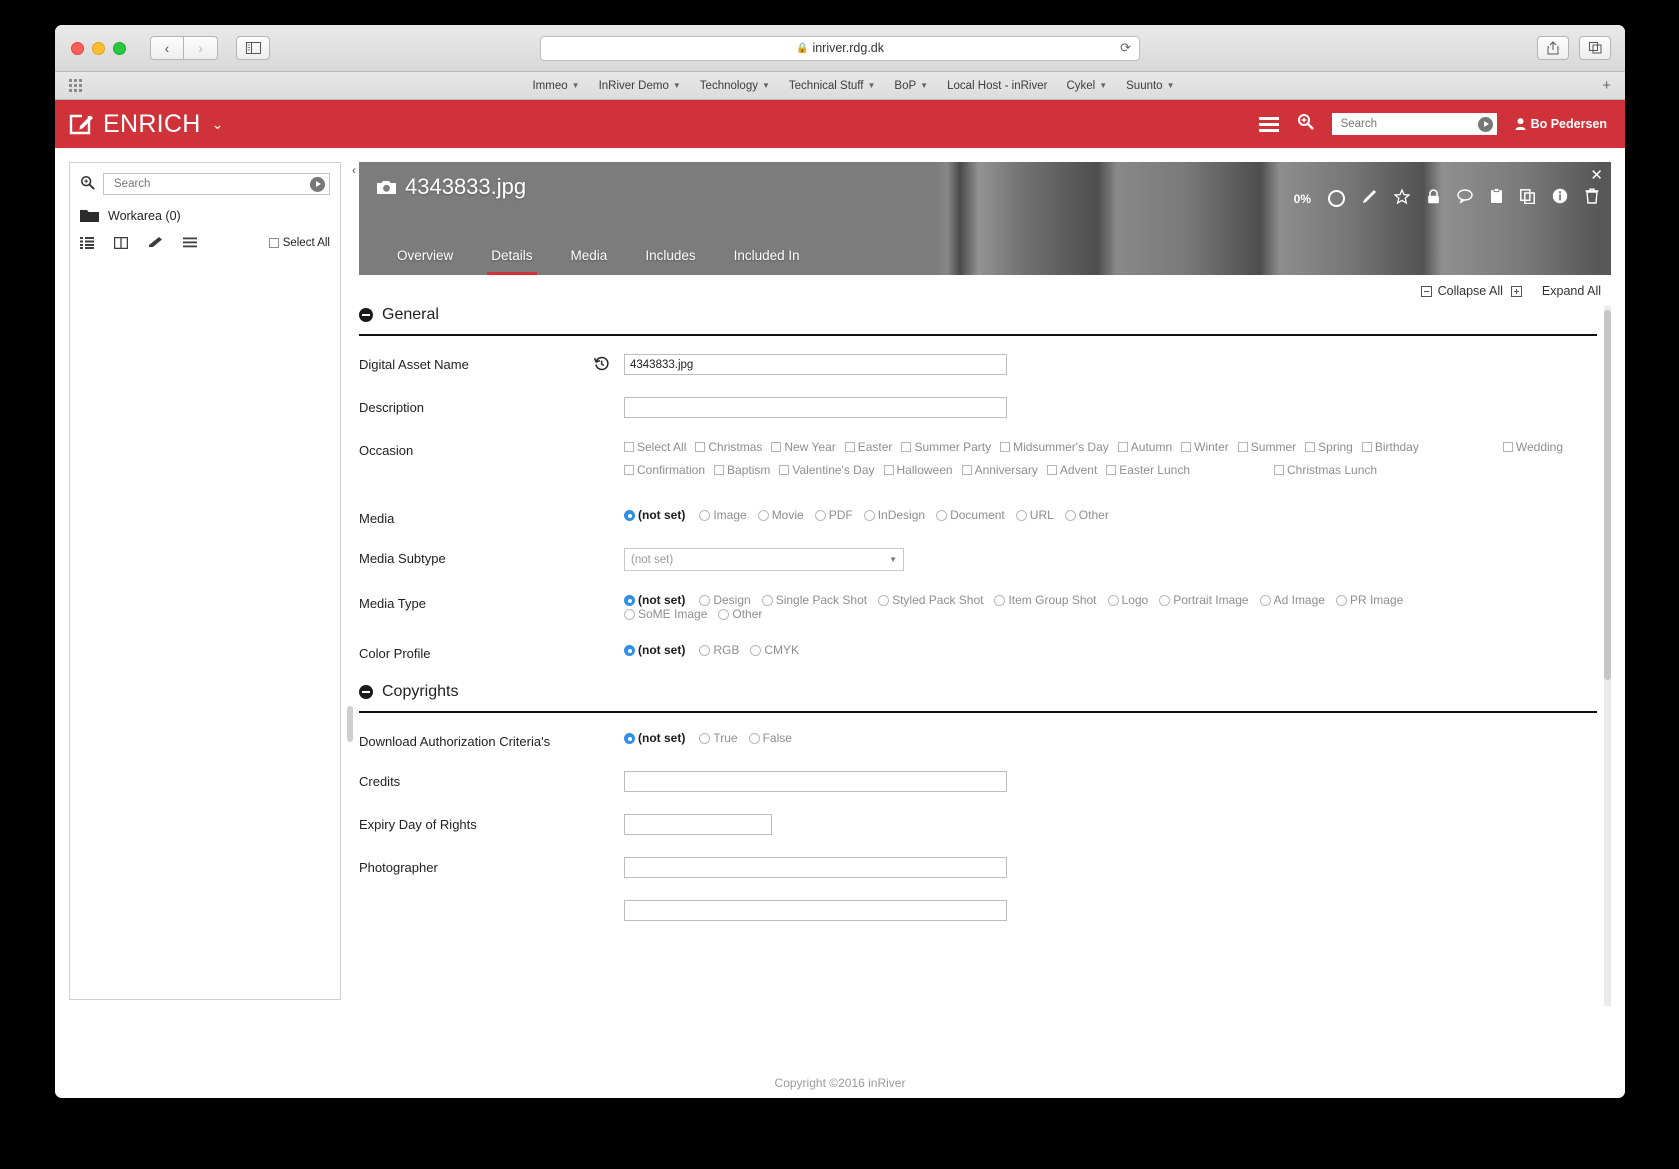  Describe the element at coordinates (98, 48) in the screenshot. I see `window-controls` at that location.